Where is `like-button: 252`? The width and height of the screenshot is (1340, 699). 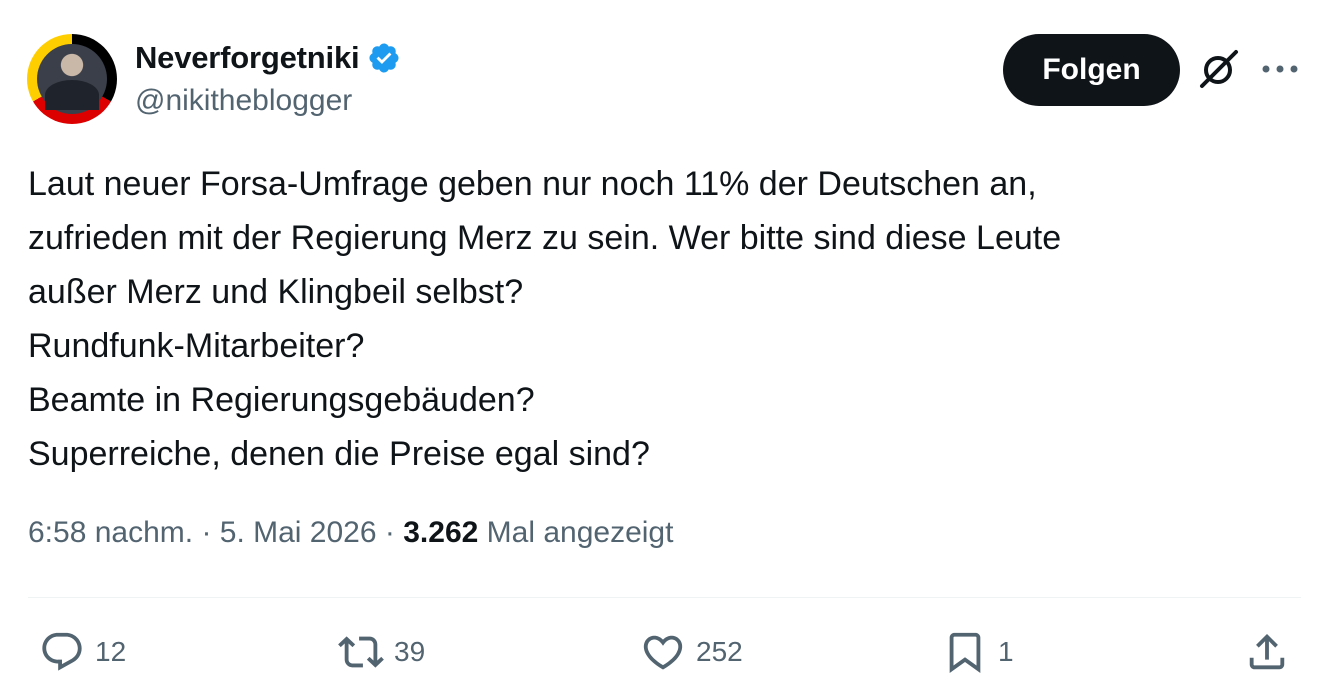
like-button: 252 is located at coordinates (691, 652).